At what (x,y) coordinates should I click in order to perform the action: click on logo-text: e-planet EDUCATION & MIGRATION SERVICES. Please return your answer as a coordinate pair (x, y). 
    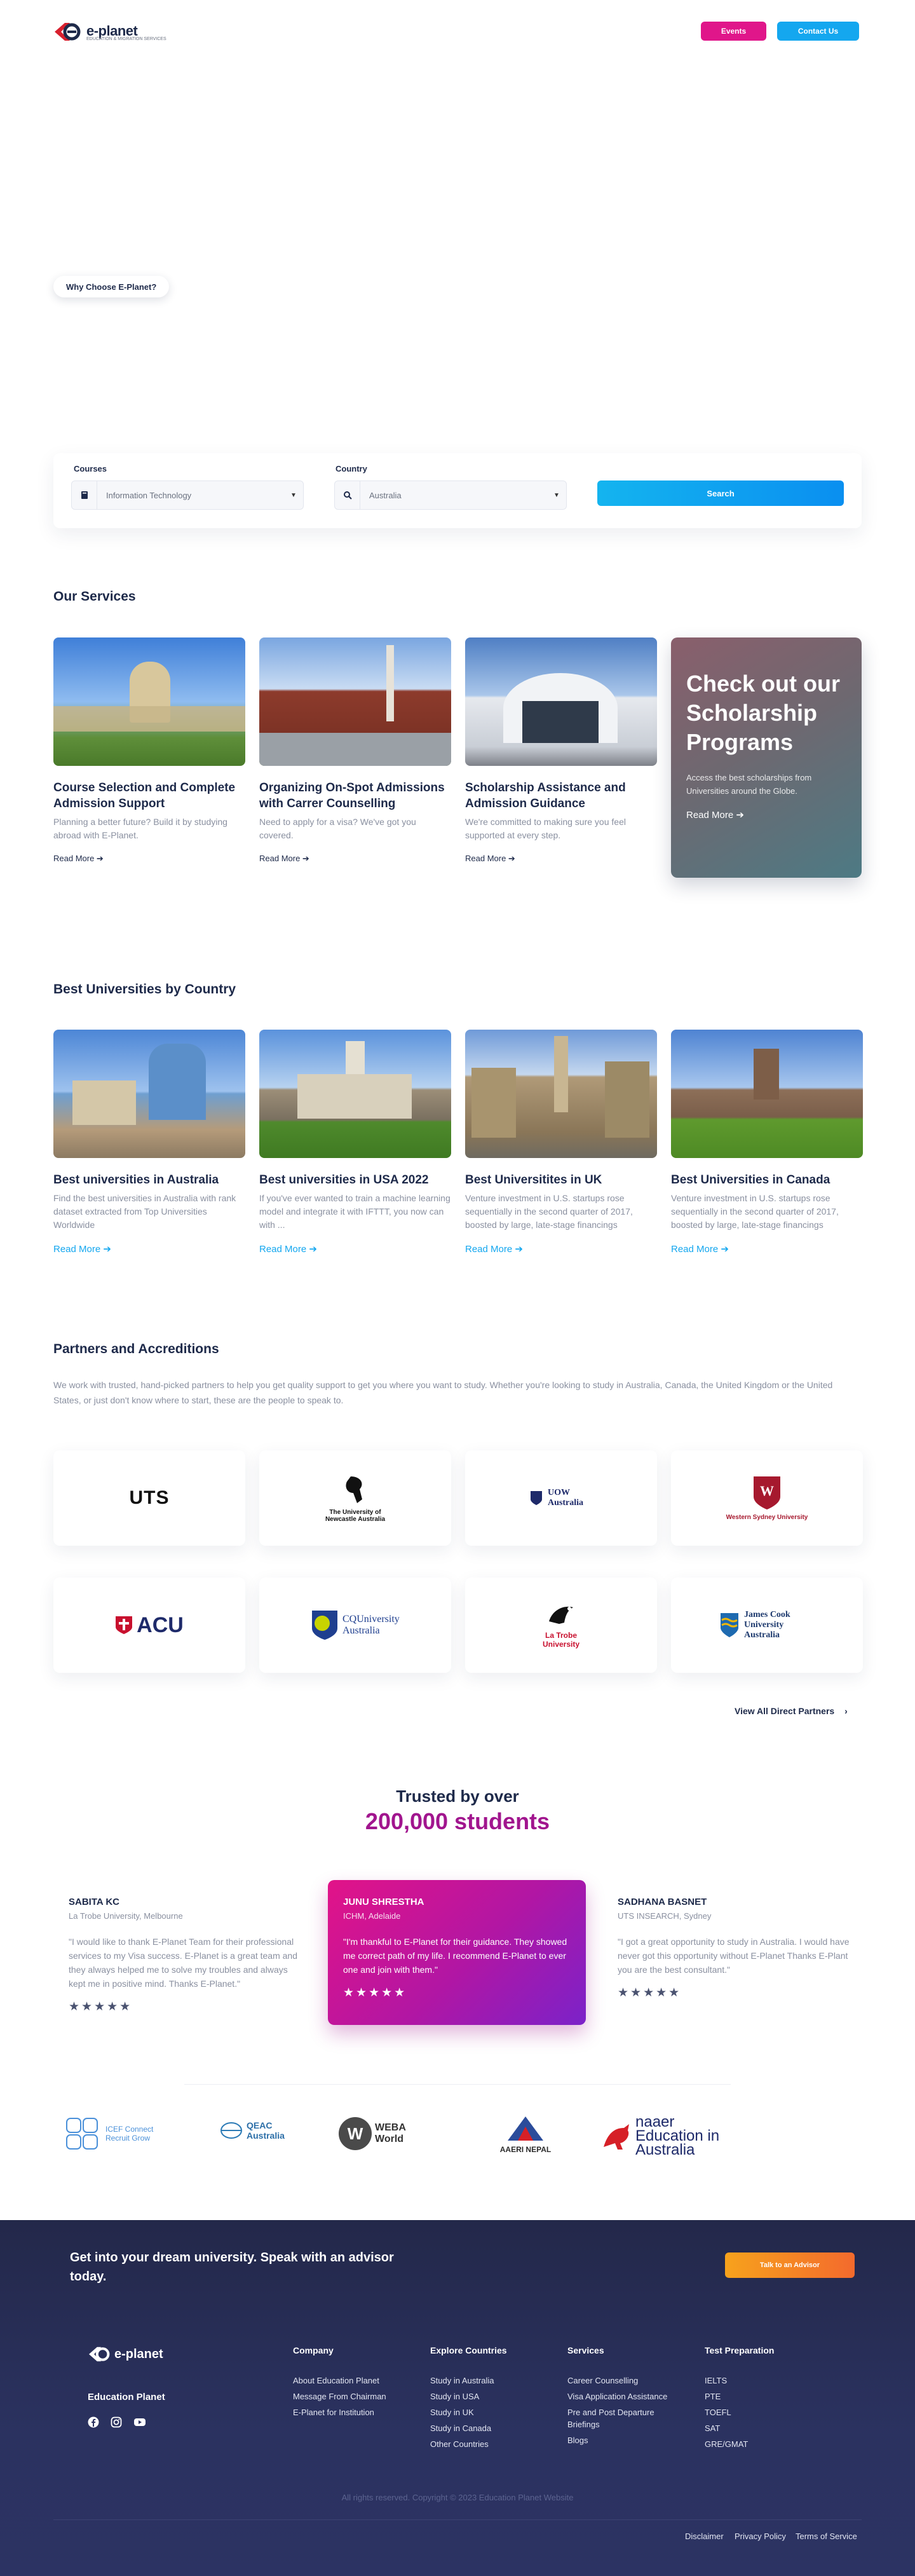
    Looking at the image, I should click on (126, 31).